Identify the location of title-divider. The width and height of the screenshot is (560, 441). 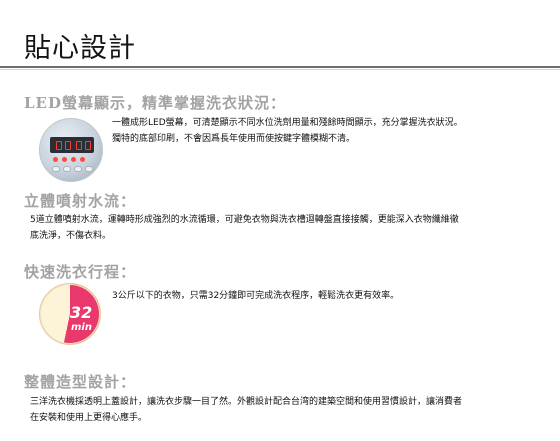
(280, 67).